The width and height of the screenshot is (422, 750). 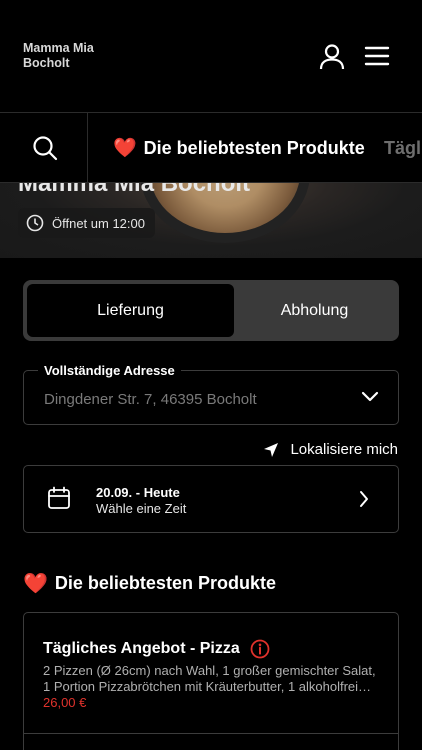 I want to click on address-label: Vollständige Adresse, so click(x=109, y=370).